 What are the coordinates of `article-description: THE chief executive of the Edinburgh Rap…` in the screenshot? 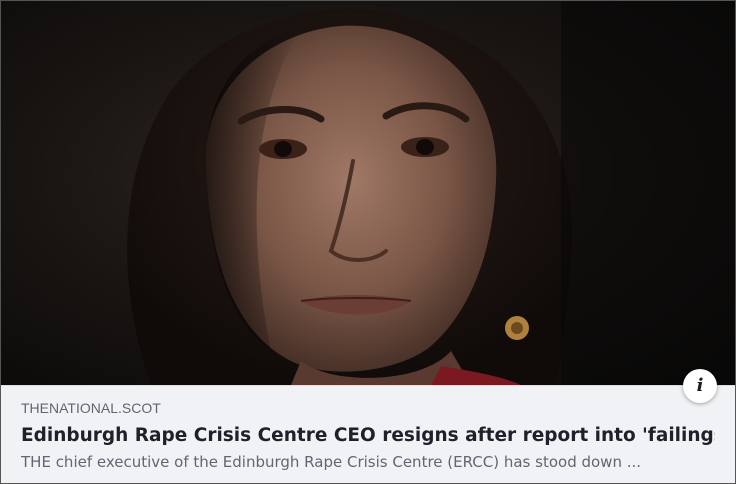 It's located at (331, 462).